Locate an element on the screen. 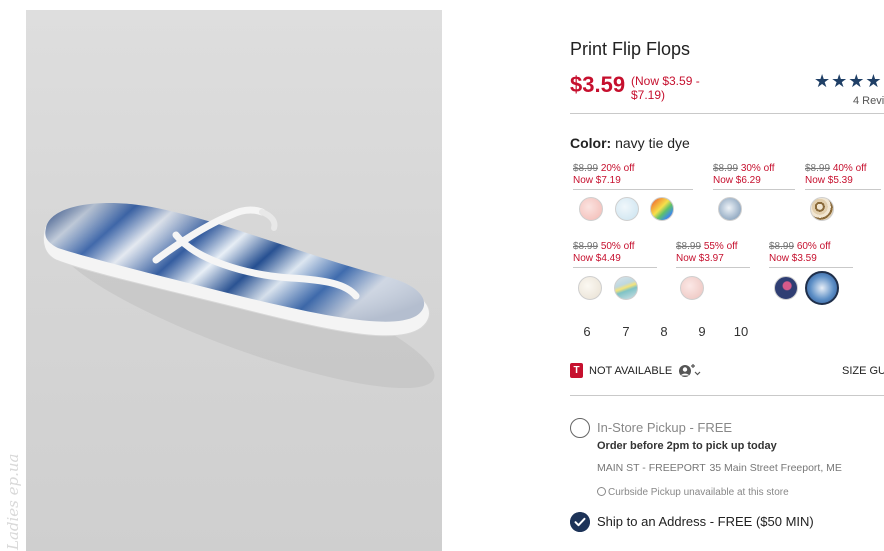 This screenshot has width=884, height=551. now-price: Now $5.39 is located at coordinates (829, 180).